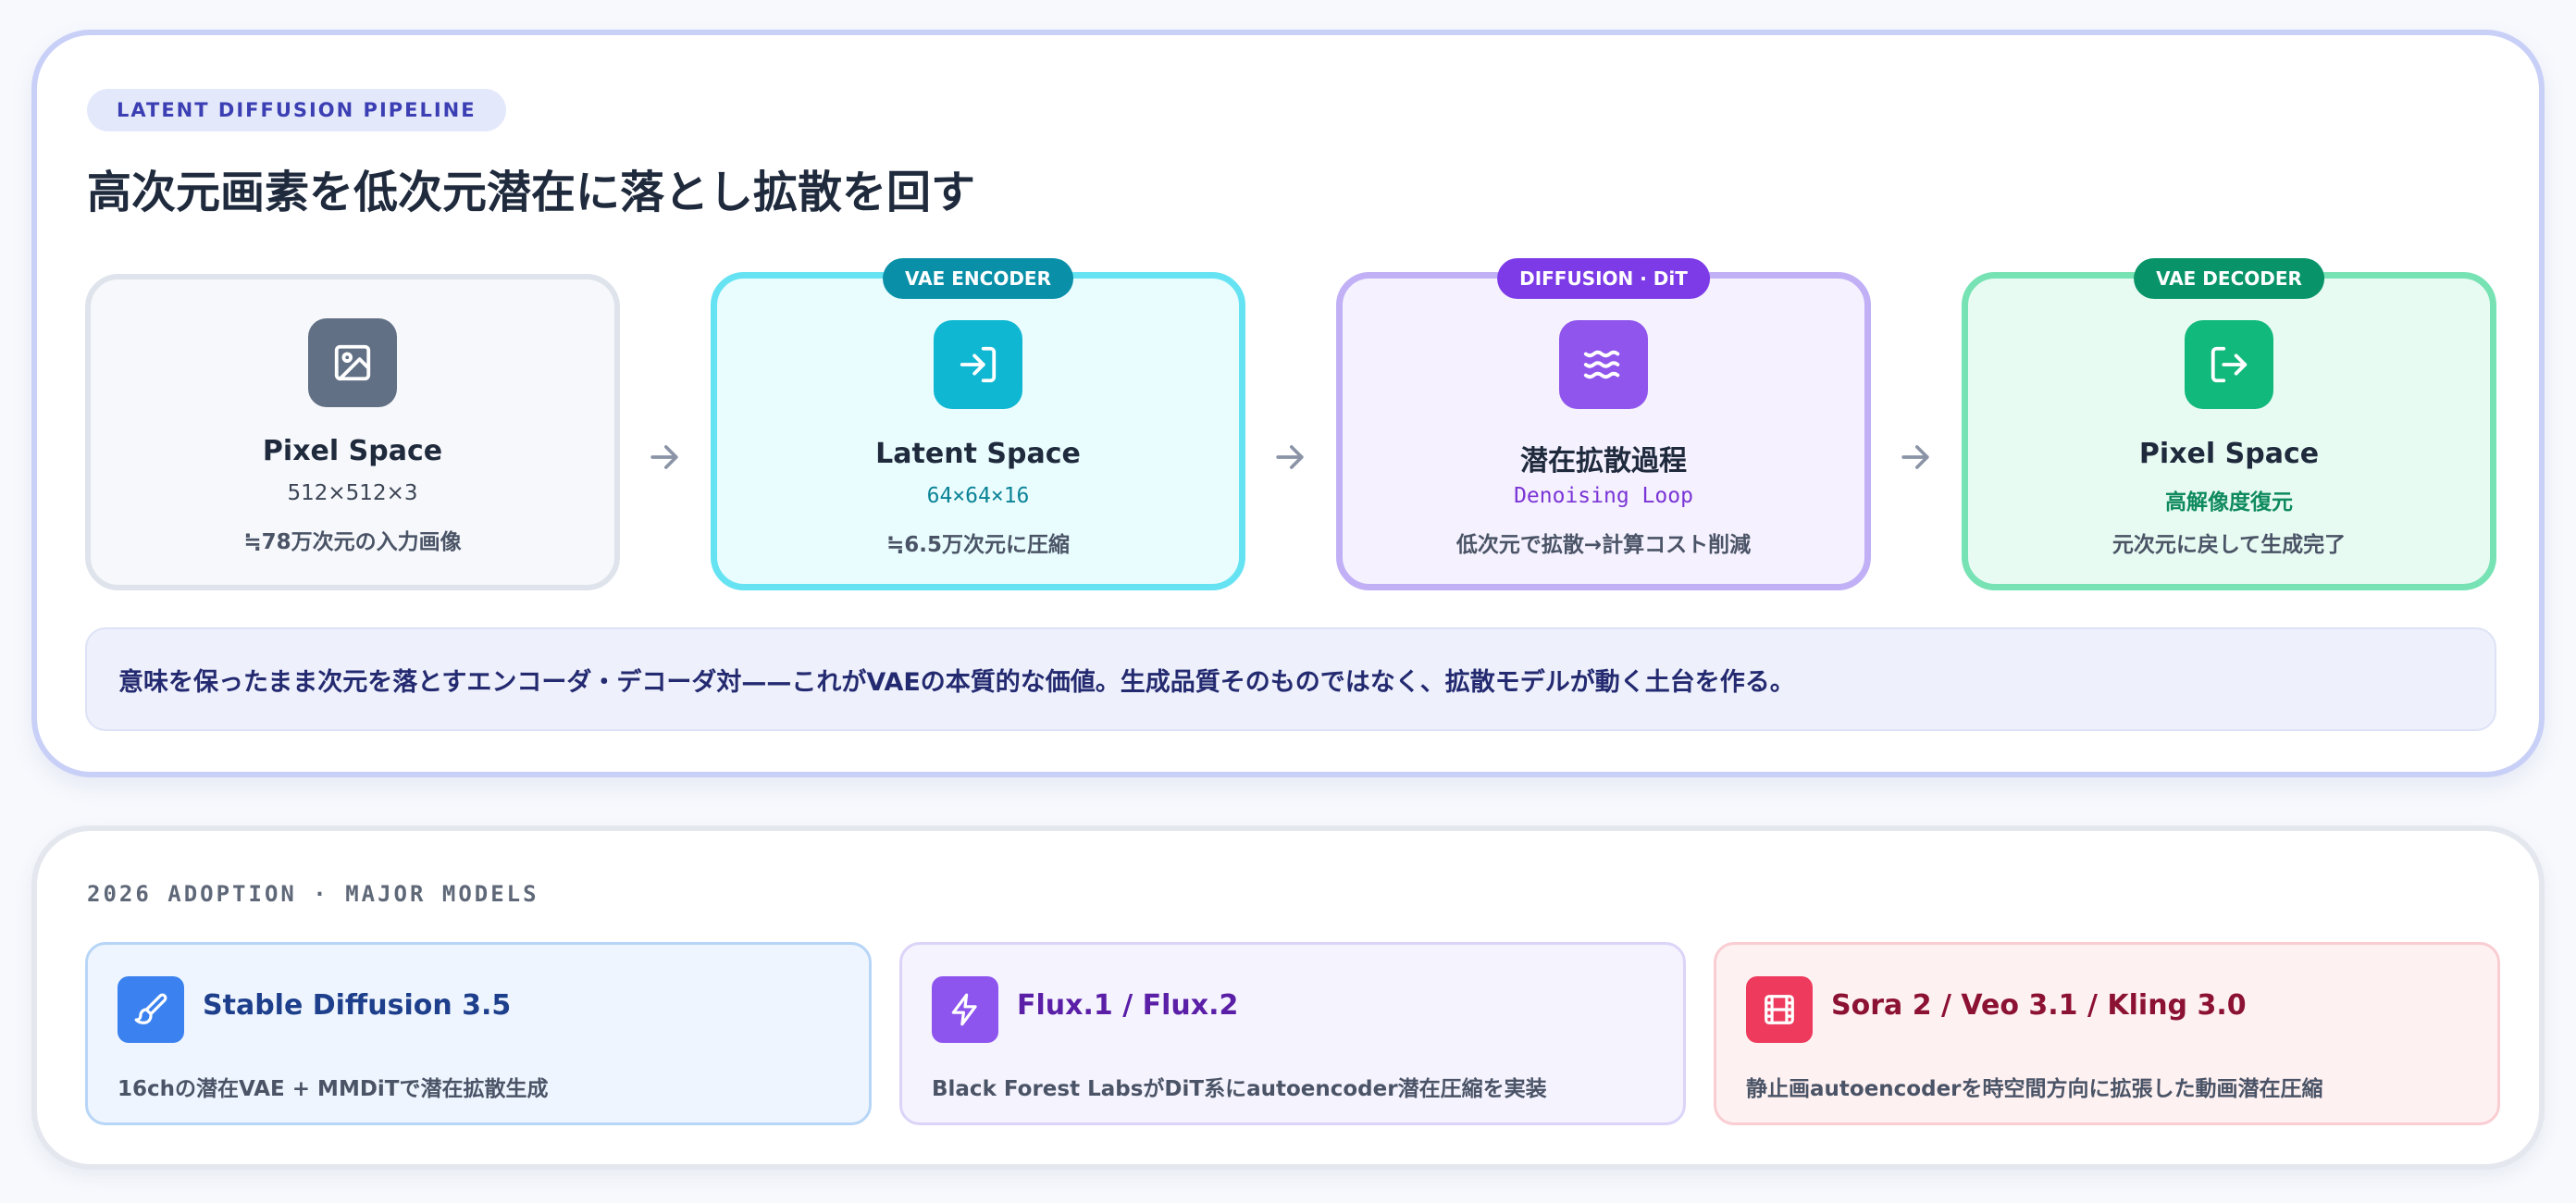 The image size is (2576, 1203). I want to click on pipeline-tag: LATENT DIFFUSION PIPELINE, so click(296, 110).